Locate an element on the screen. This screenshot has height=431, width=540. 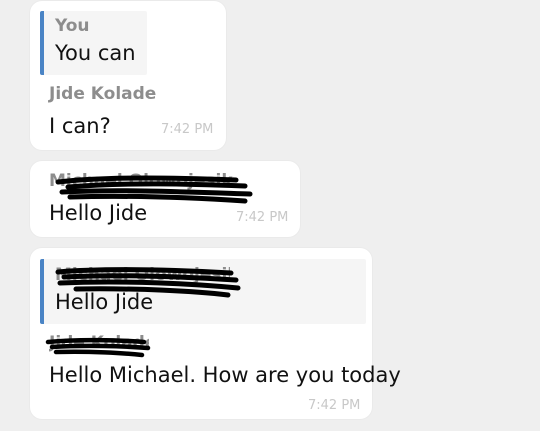
message-text: Hello Michael. How are you today is located at coordinates (225, 375).